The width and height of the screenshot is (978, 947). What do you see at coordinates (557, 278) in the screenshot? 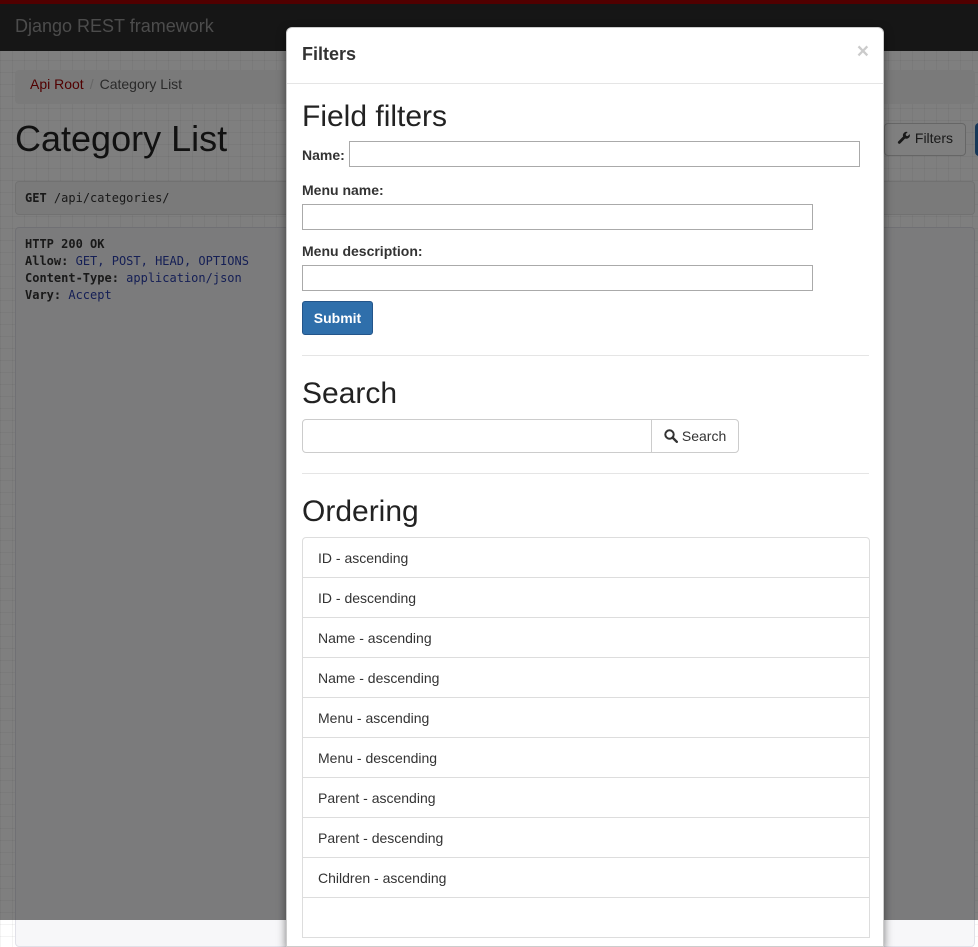
I see `menu-description-input` at bounding box center [557, 278].